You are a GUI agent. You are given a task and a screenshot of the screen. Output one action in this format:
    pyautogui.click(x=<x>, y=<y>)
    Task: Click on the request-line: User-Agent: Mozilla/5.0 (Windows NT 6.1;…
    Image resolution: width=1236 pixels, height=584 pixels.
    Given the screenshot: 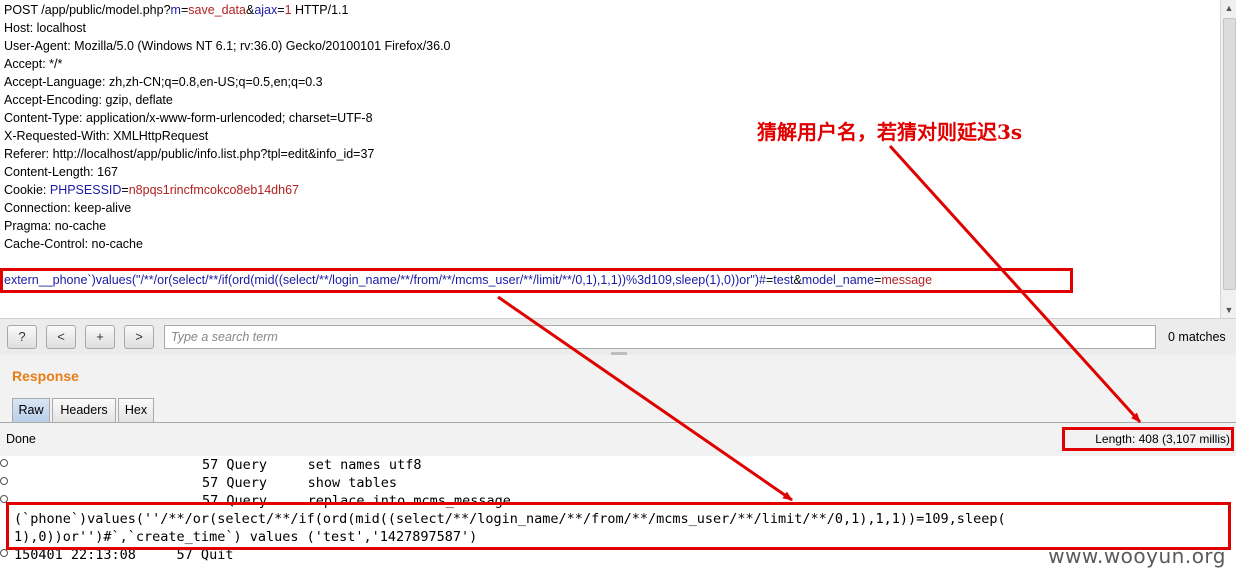 What is the action you would take?
    pyautogui.click(x=227, y=46)
    